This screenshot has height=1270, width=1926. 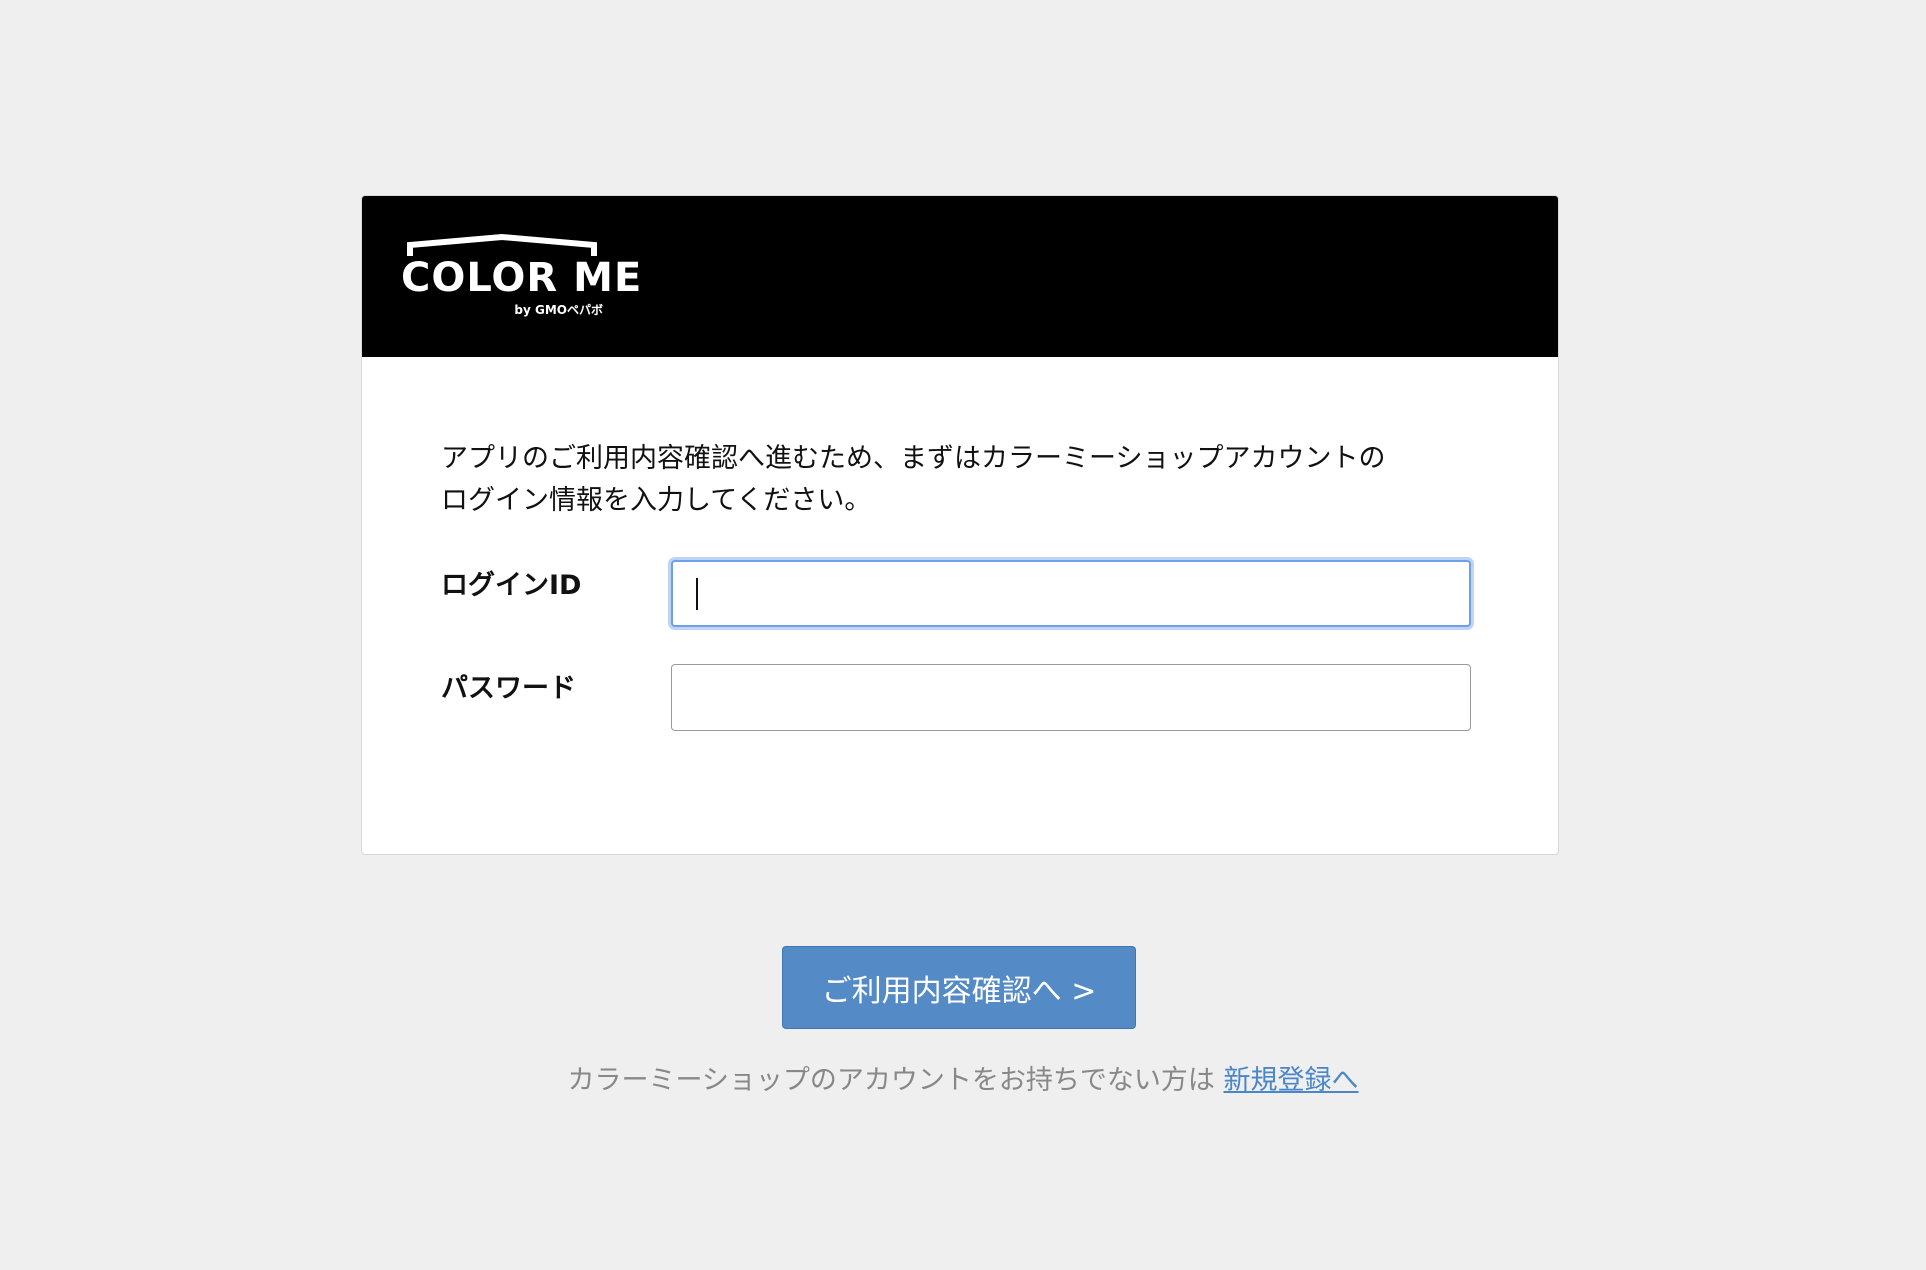 I want to click on confirm-usage-button: ご利用内容確認へ >, so click(x=959, y=987).